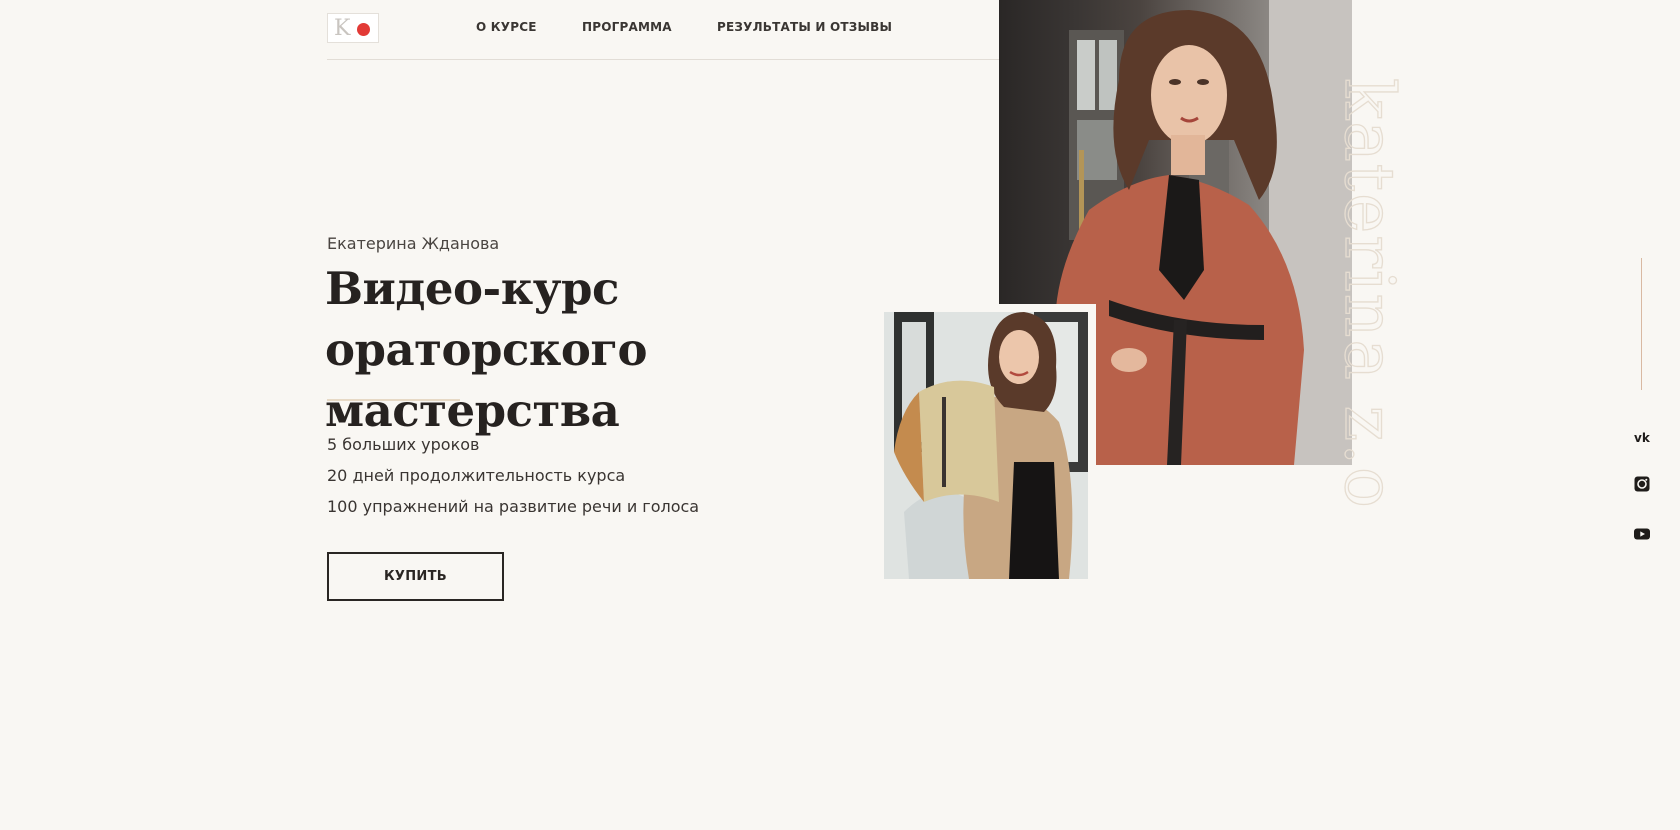  I want to click on fact-item-exercises: 100 упражнений на развитие речи и голоса, so click(513, 506).